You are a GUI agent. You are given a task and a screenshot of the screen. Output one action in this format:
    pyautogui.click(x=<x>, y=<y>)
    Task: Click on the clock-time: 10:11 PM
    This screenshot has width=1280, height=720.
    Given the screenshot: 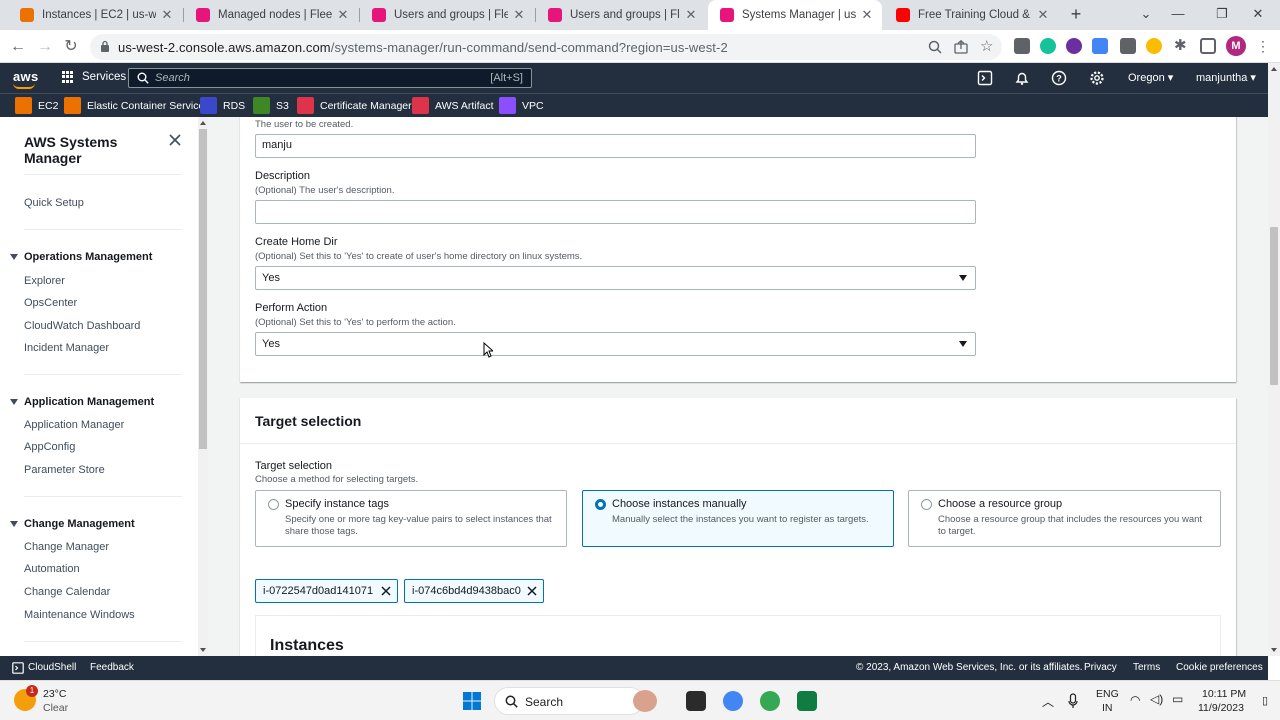 What is the action you would take?
    pyautogui.click(x=1224, y=694)
    